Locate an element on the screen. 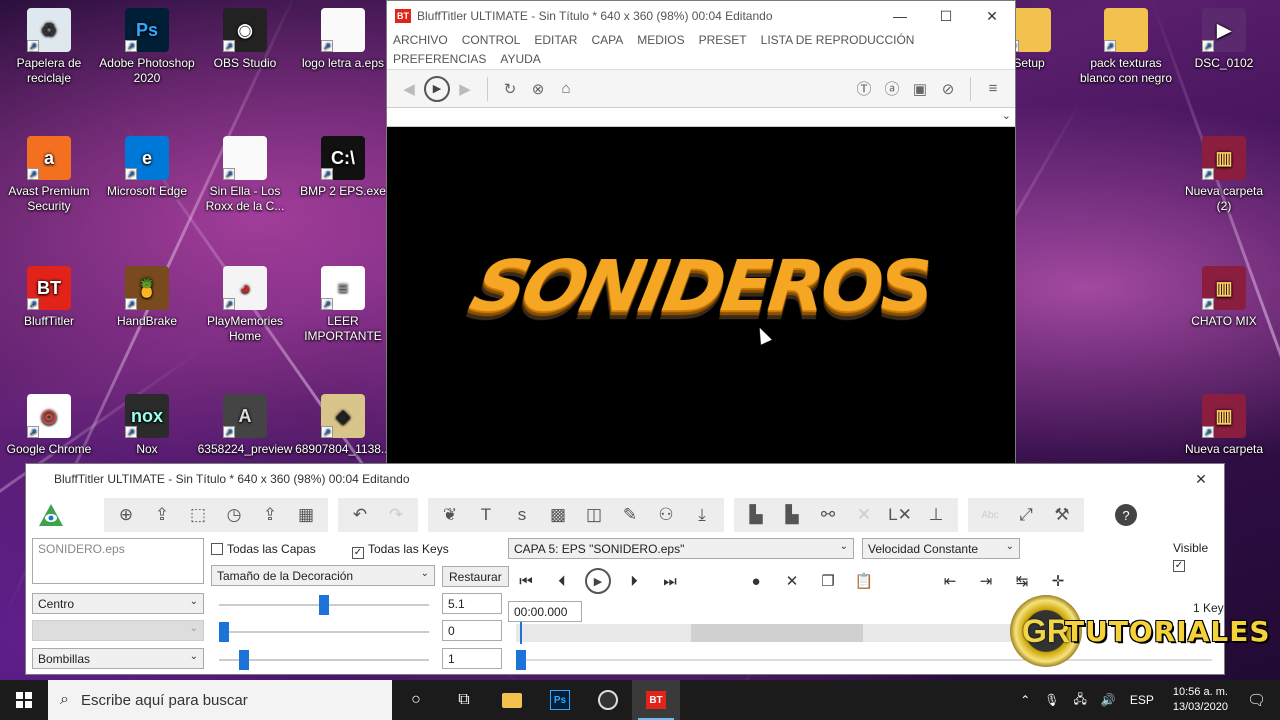  taskbar-search: ⌕ Escribe aquí para buscar is located at coordinates (220, 700).